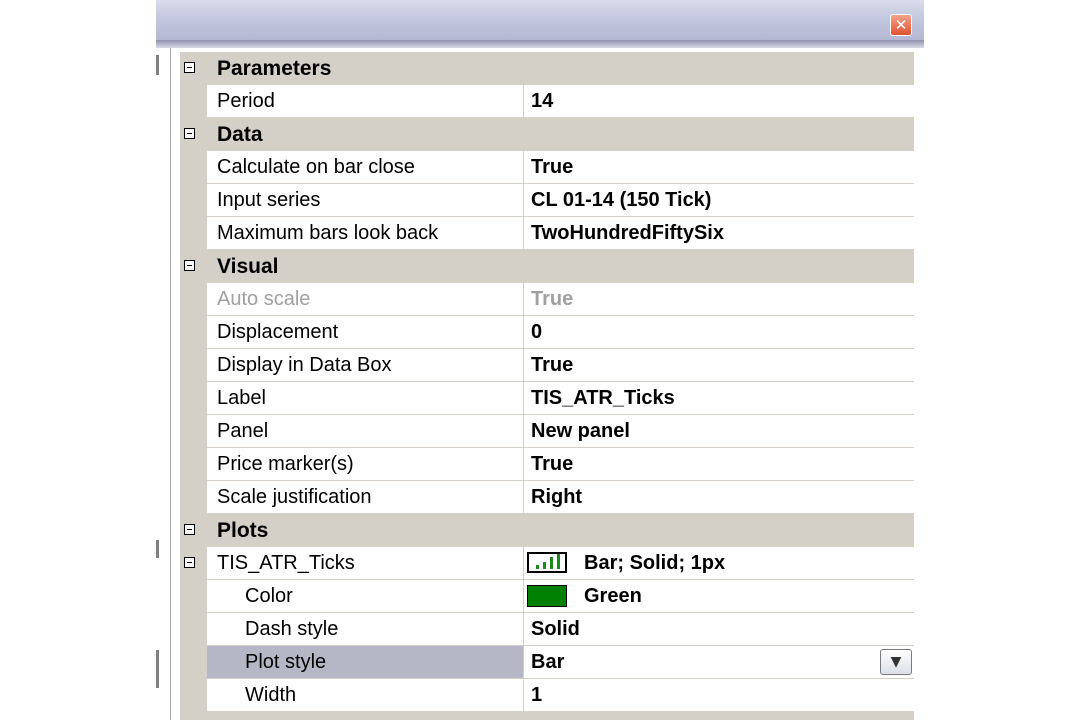 This screenshot has height=720, width=1080. I want to click on property-row-dash-style: Dash style Solid, so click(547, 629).